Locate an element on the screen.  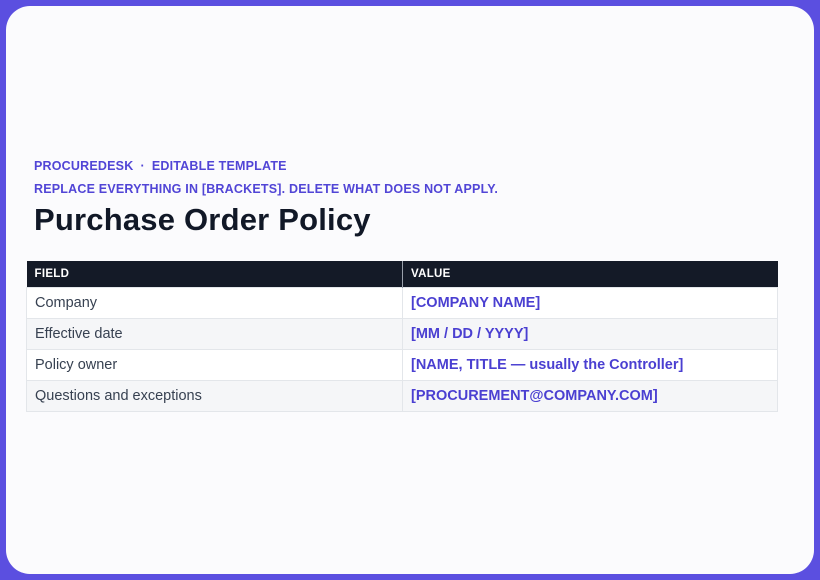
brand-name: PROCUREDESK is located at coordinates (84, 166).